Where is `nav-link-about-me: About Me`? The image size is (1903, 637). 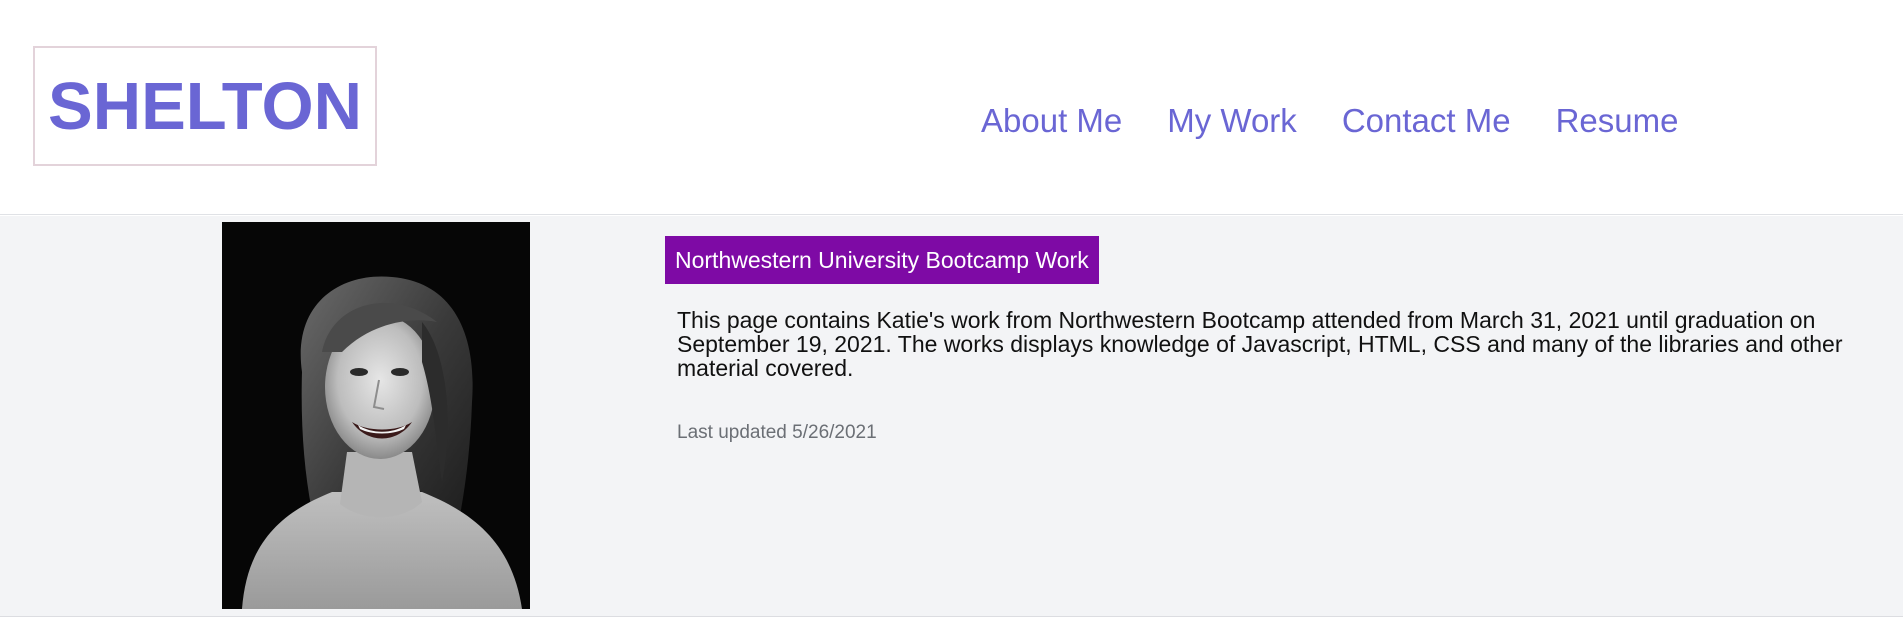
nav-link-about-me: About Me is located at coordinates (1051, 121).